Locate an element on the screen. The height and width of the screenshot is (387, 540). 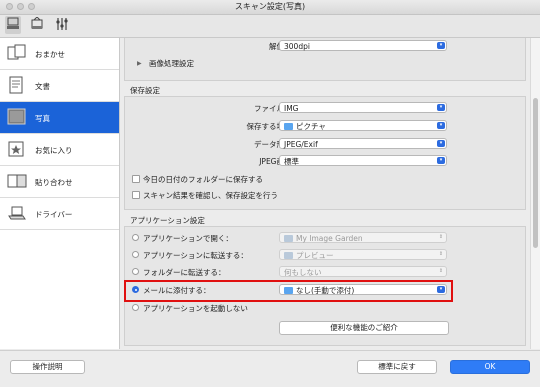
do-not-start-app-label: アプリケーションを起動しない is located at coordinates (195, 308).